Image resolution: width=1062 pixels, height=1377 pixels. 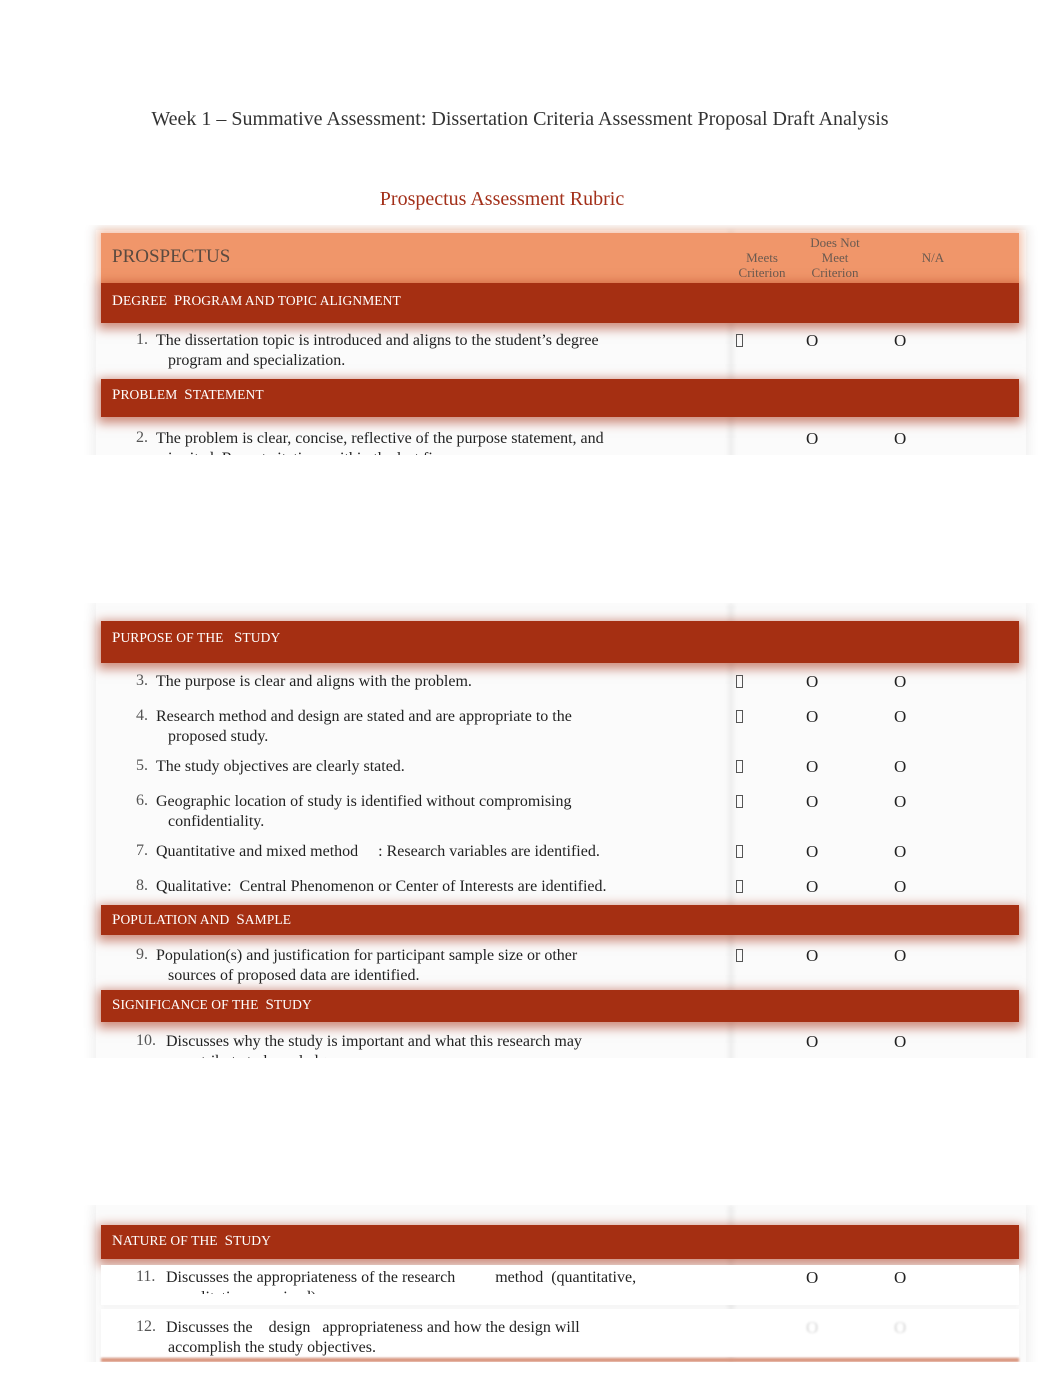 I want to click on item-number: 12., so click(x=146, y=1326).